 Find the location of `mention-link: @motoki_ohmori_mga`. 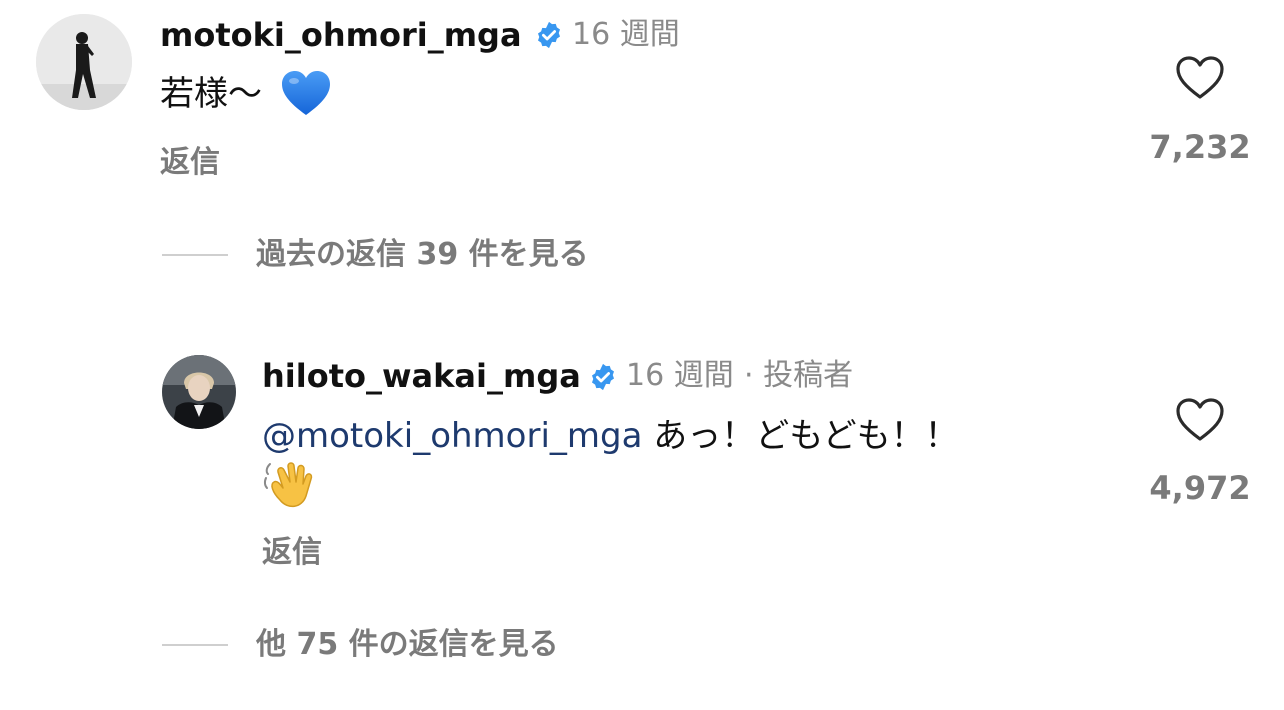

mention-link: @motoki_ohmori_mga is located at coordinates (452, 436).